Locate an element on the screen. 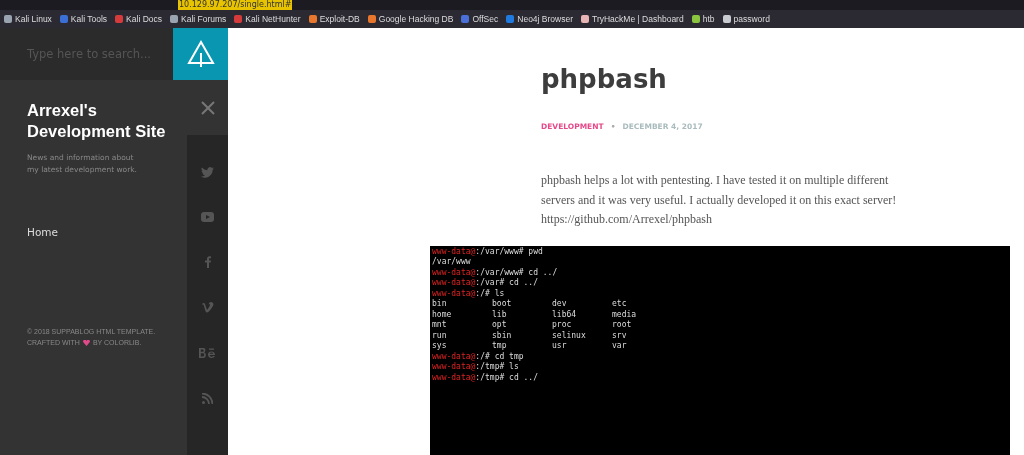  bookmark-link: Kali Tools is located at coordinates (83, 19).